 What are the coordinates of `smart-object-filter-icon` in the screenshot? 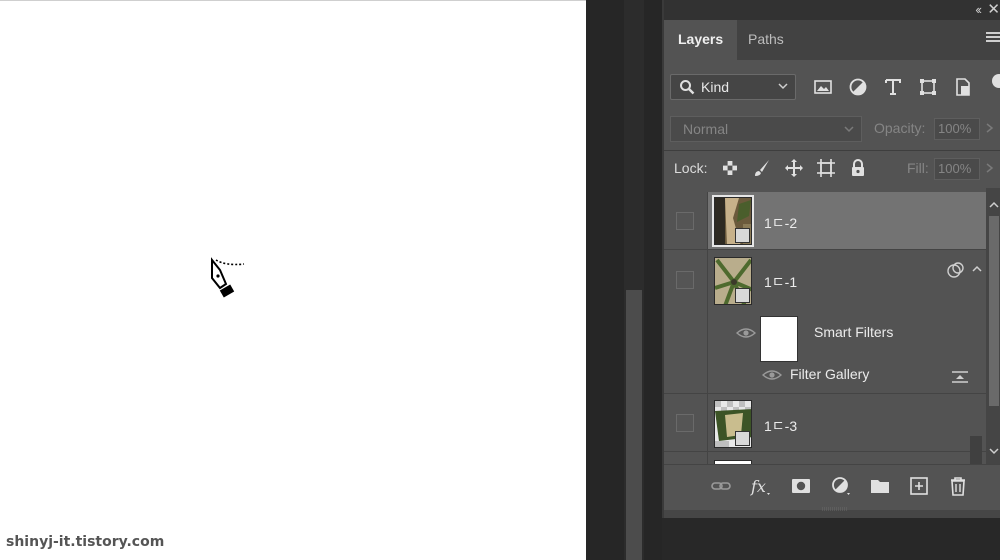 It's located at (963, 87).